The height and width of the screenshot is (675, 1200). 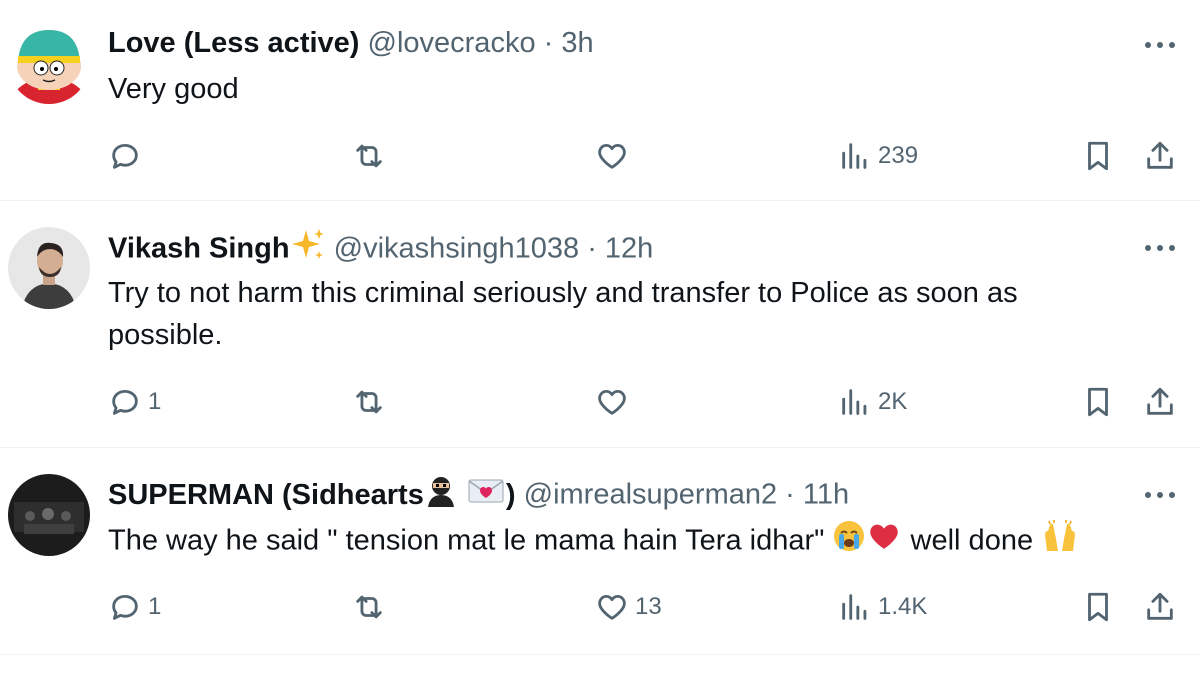 What do you see at coordinates (849, 542) in the screenshot?
I see `crying-face-icon` at bounding box center [849, 542].